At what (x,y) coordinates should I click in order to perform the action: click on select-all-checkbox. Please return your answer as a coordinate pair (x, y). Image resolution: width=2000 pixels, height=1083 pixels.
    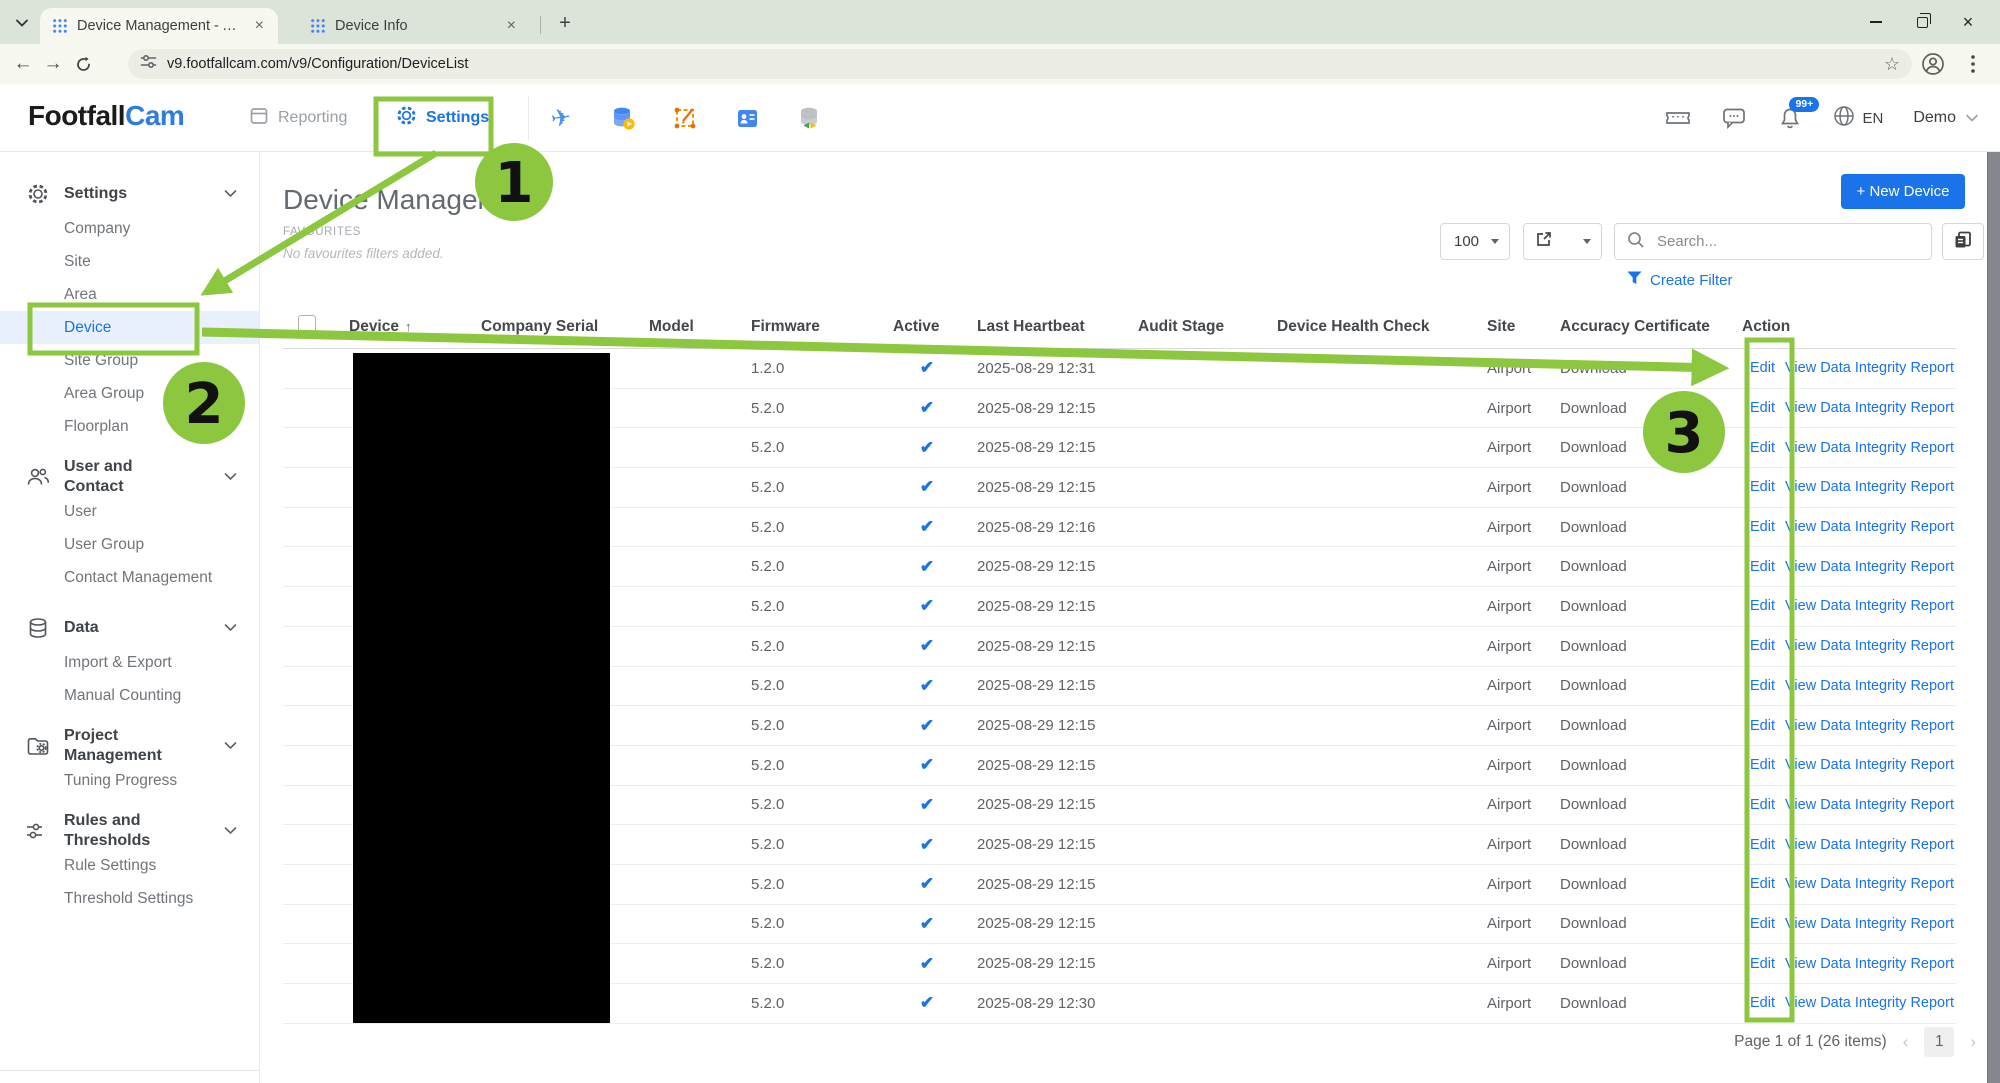
    Looking at the image, I should click on (307, 324).